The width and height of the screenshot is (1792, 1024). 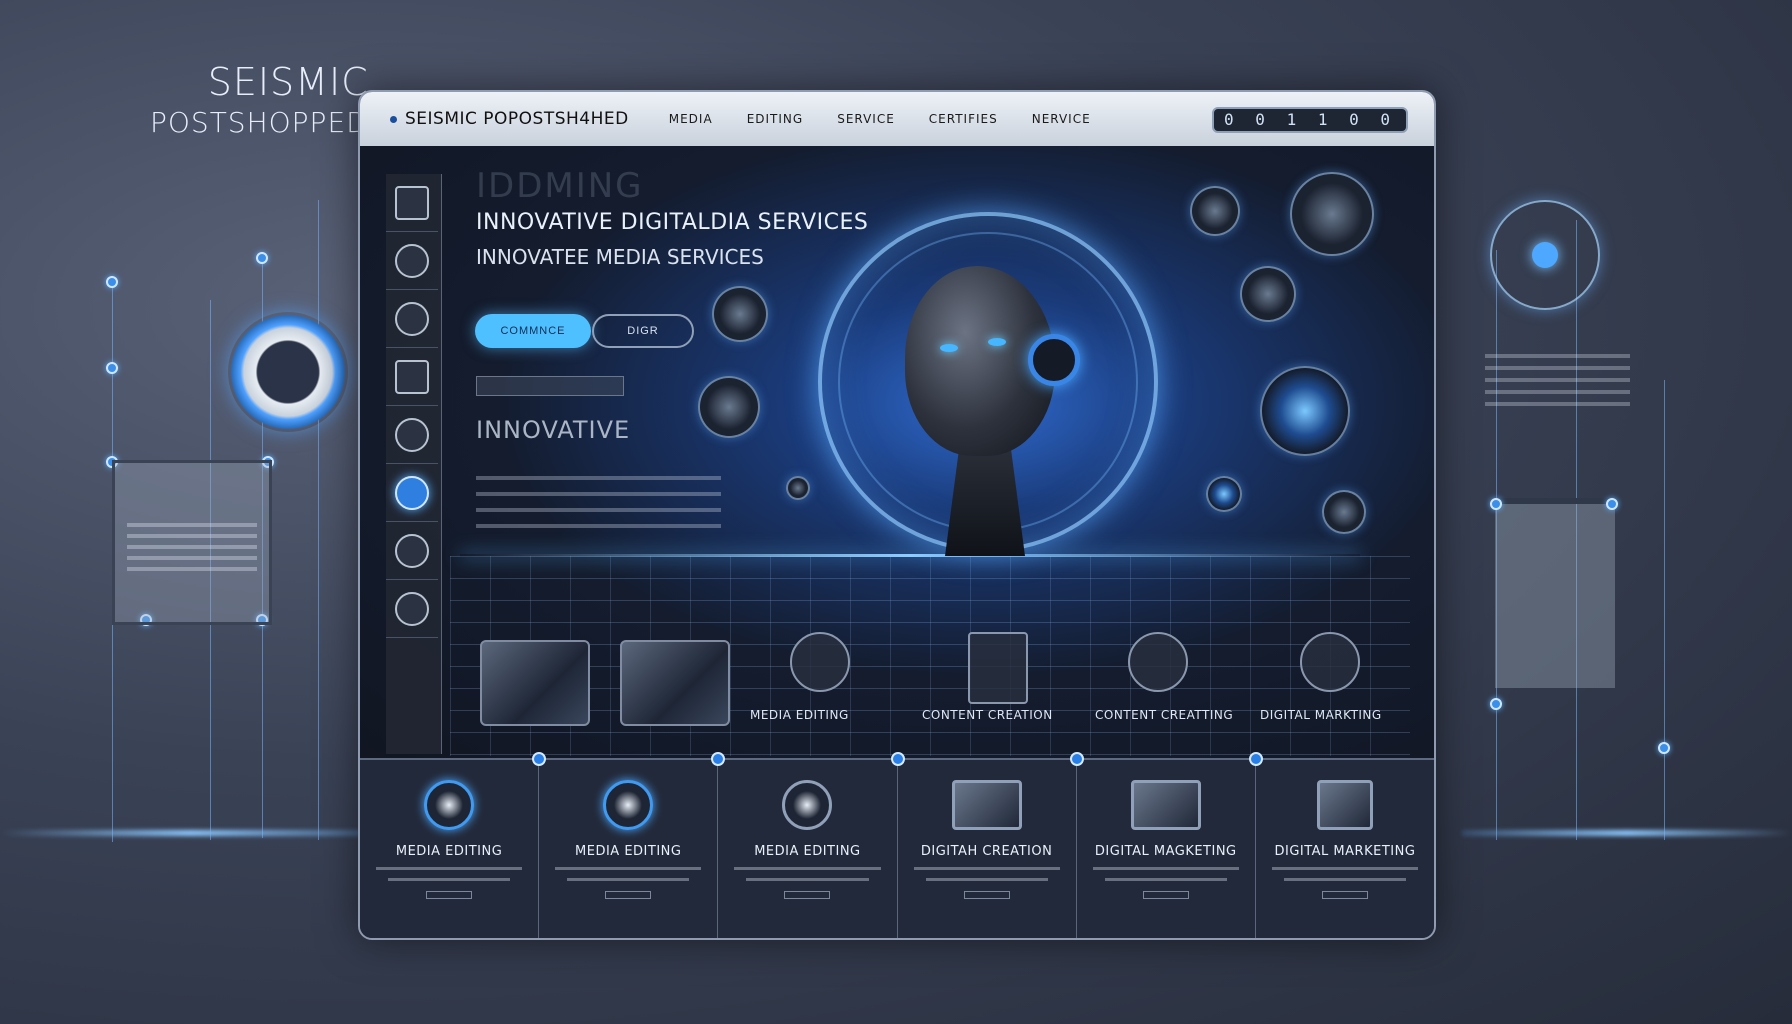 What do you see at coordinates (775, 119) in the screenshot?
I see `nav-item-editing: EDITING` at bounding box center [775, 119].